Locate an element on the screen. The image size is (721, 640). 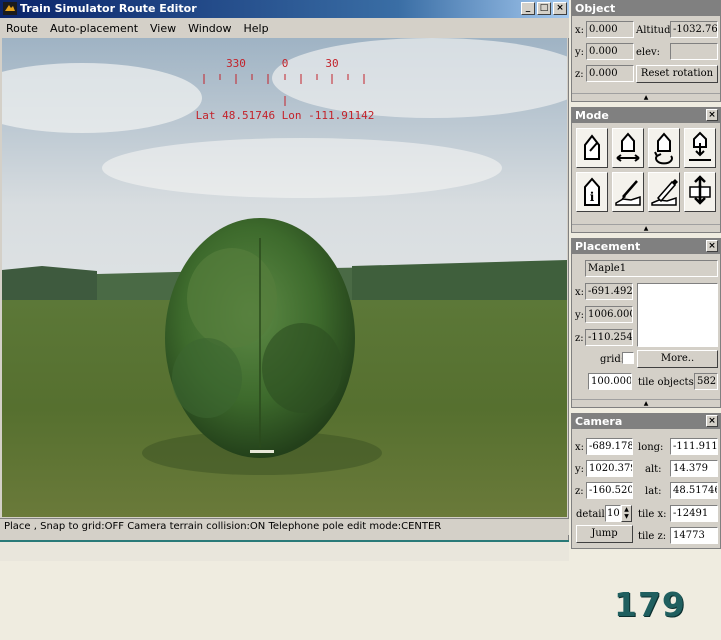
mode-select-button is located at coordinates (592, 148).